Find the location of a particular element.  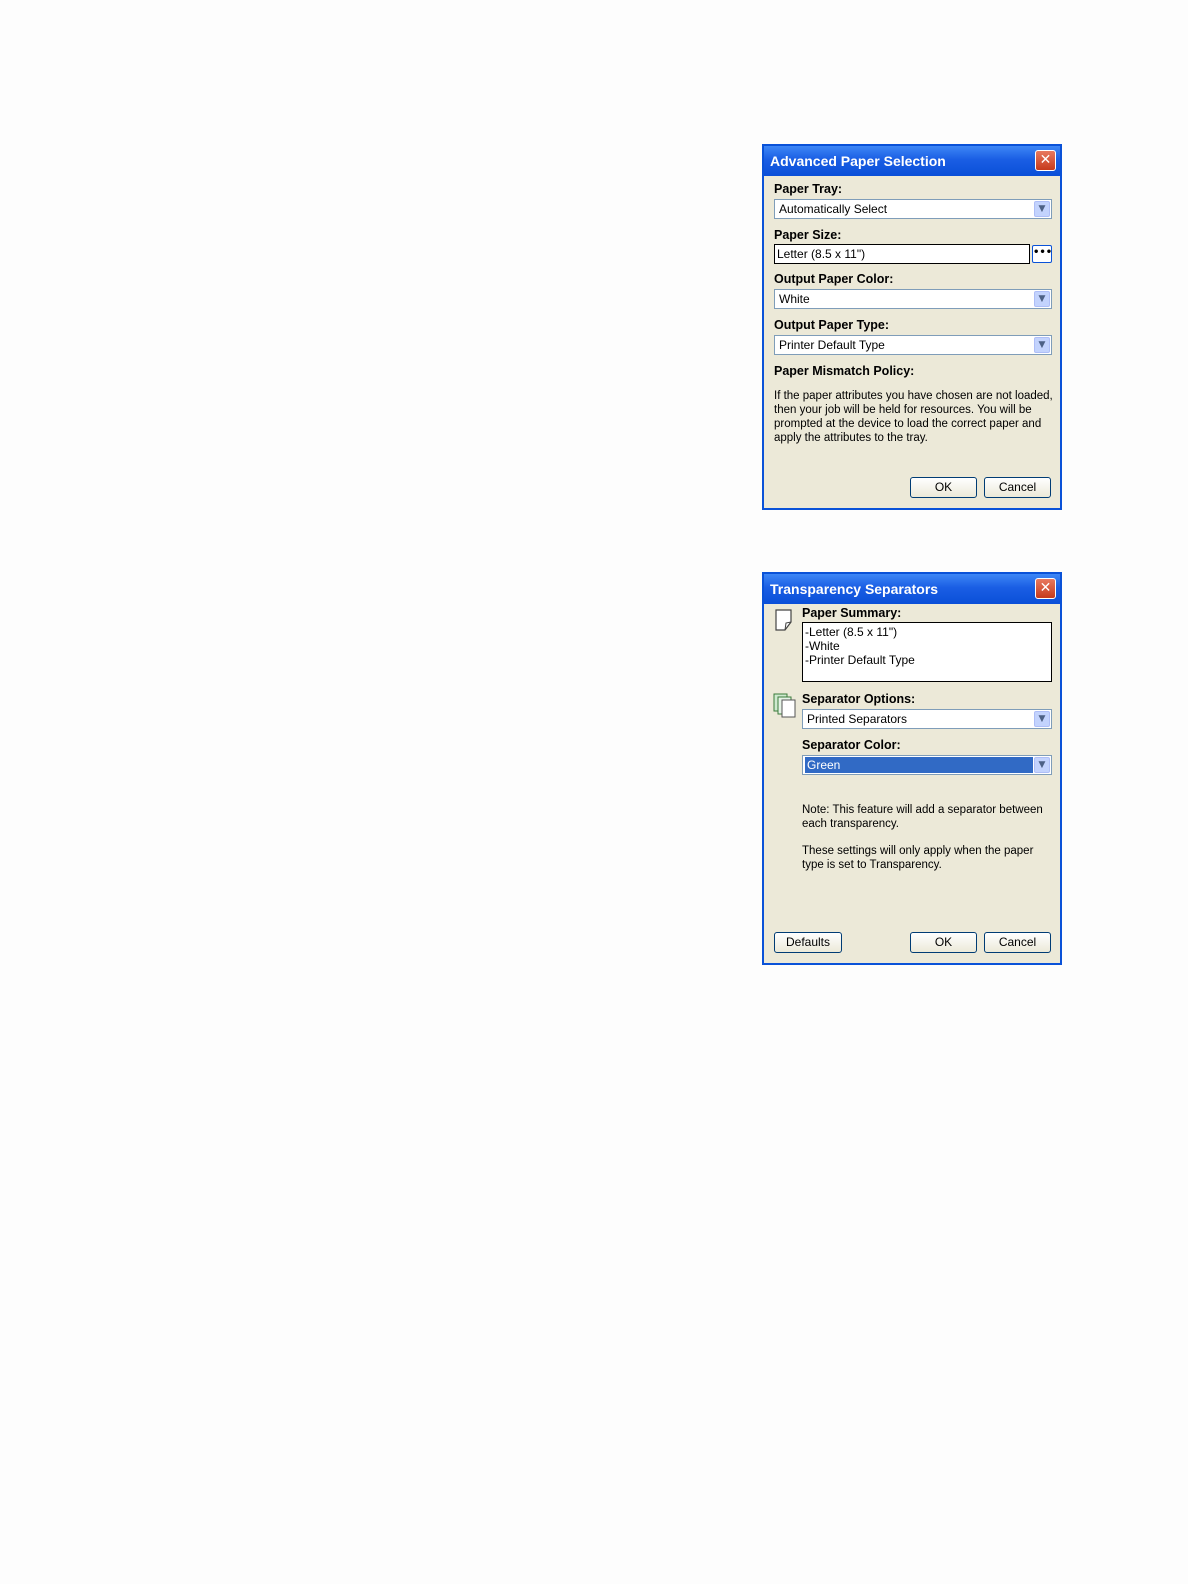

output-color-value: White is located at coordinates (794, 299).